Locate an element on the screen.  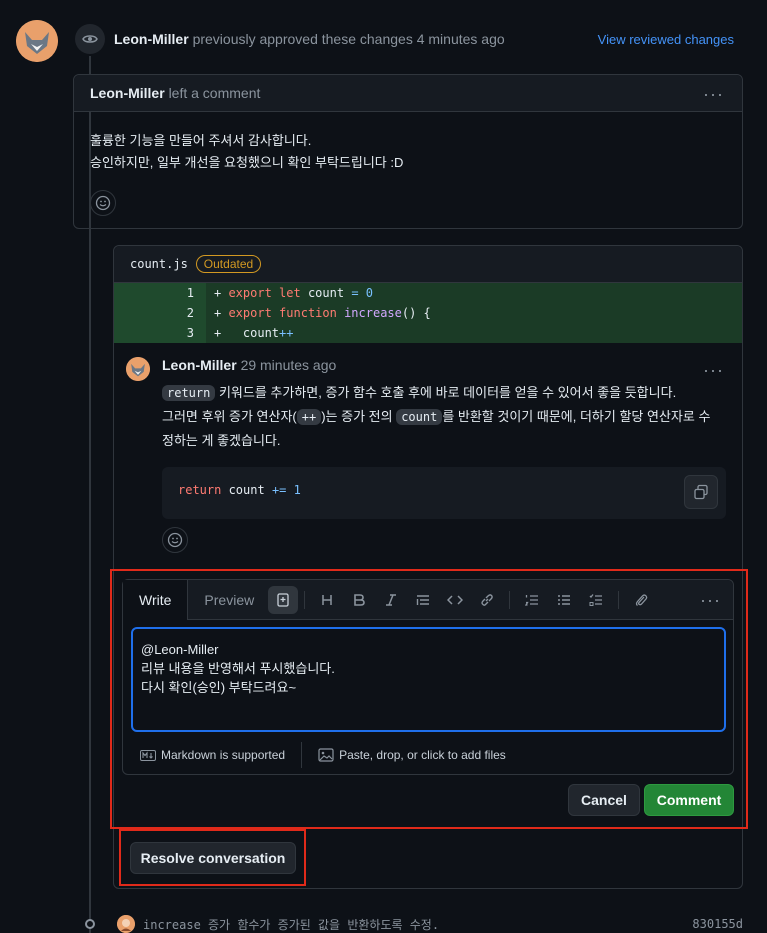
editor-toolbar: Write Preview ··· is located at coordinates (428, 599).